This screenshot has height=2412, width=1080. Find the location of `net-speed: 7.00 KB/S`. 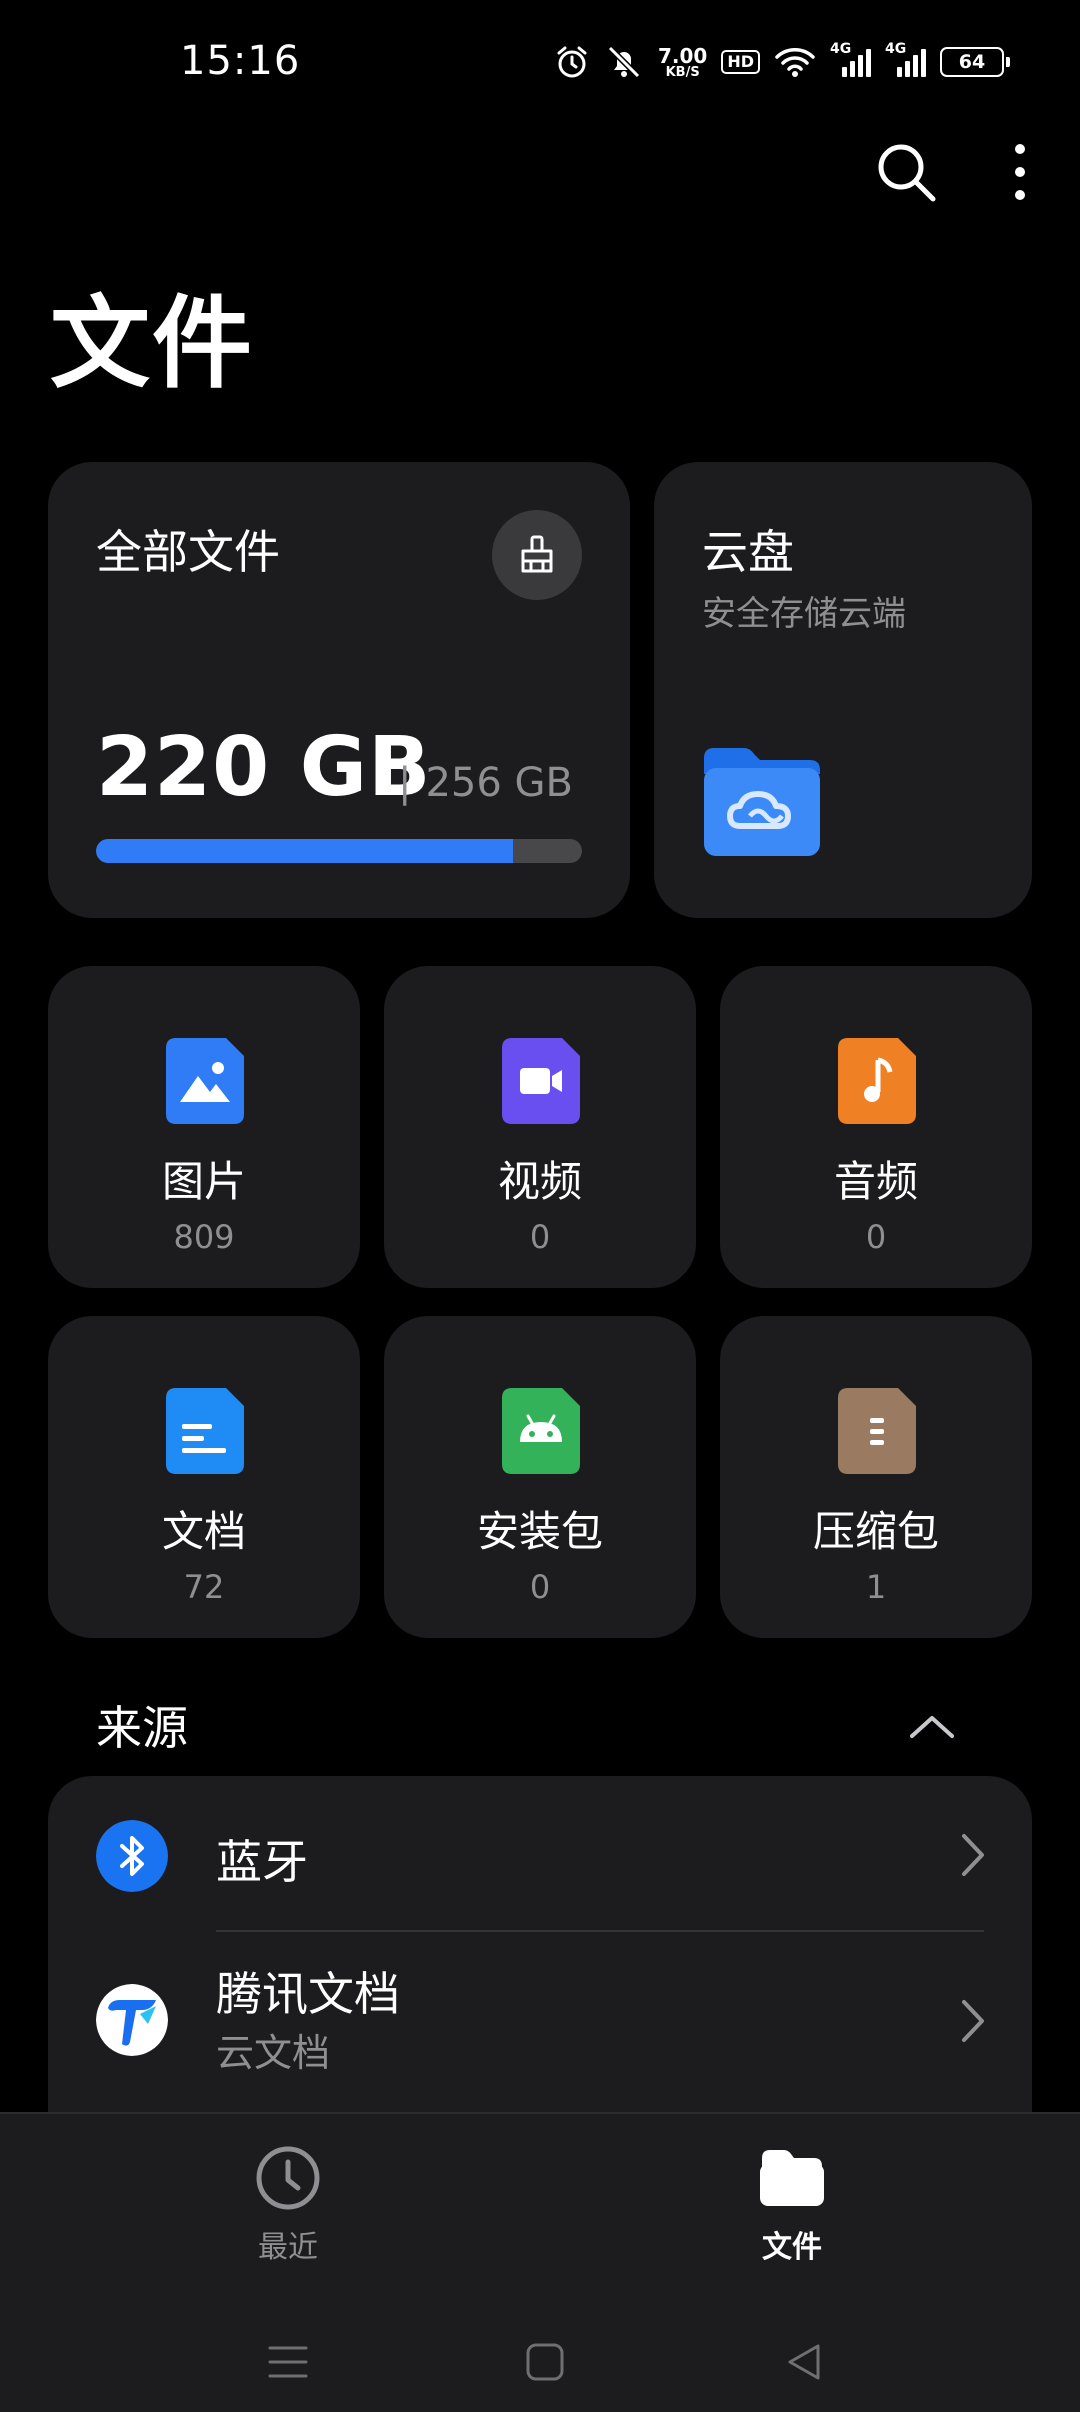

net-speed: 7.00 KB/S is located at coordinates (682, 62).